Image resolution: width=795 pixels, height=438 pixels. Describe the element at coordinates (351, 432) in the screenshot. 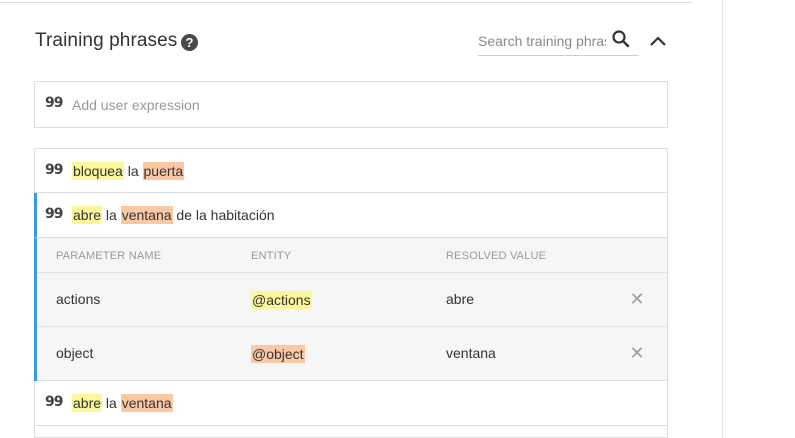

I see `phrase-row` at that location.